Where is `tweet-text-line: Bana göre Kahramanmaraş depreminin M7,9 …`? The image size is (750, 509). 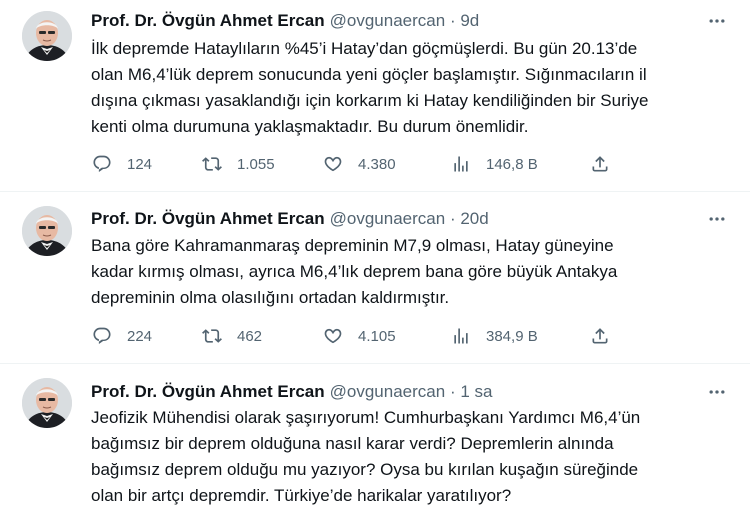 tweet-text-line: Bana göre Kahramanmaraş depreminin M7,9 … is located at coordinates (352, 245).